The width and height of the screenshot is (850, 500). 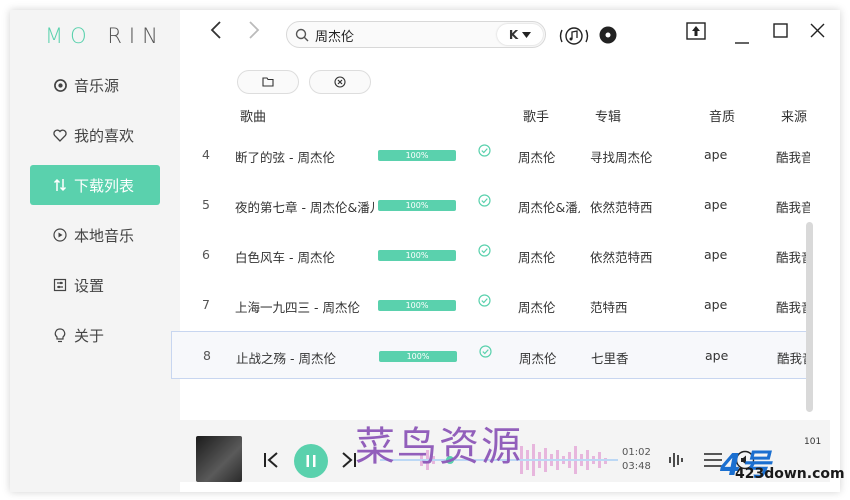 What do you see at coordinates (60, 85) in the screenshot?
I see `disc-icon` at bounding box center [60, 85].